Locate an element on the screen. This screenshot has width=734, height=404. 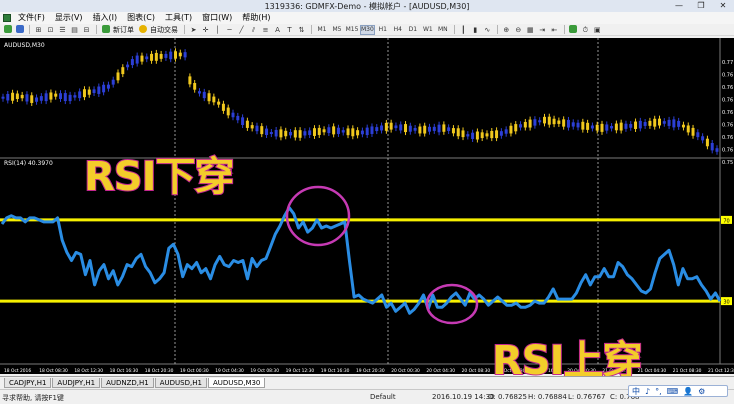
templates-icon: ▣ is located at coordinates (597, 30).